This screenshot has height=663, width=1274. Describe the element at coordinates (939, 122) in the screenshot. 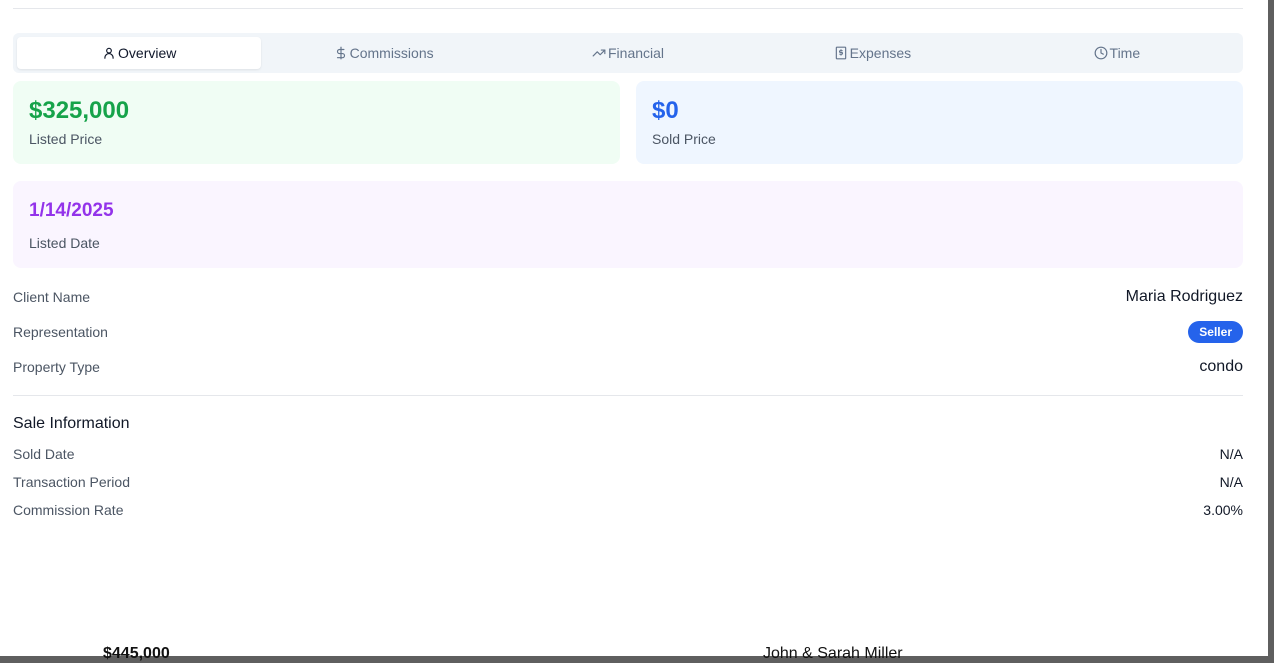

I see `sold-price-card: $0 Sold Price` at that location.